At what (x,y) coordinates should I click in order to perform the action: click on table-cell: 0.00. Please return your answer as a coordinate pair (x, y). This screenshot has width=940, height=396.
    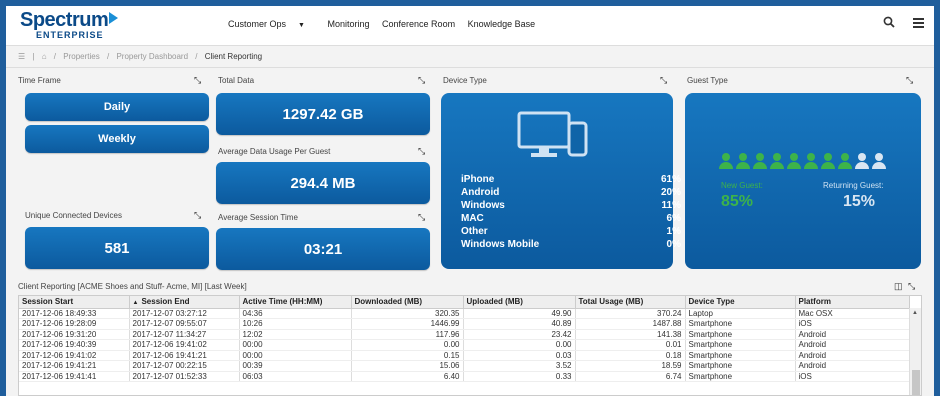
    Looking at the image, I should click on (519, 345).